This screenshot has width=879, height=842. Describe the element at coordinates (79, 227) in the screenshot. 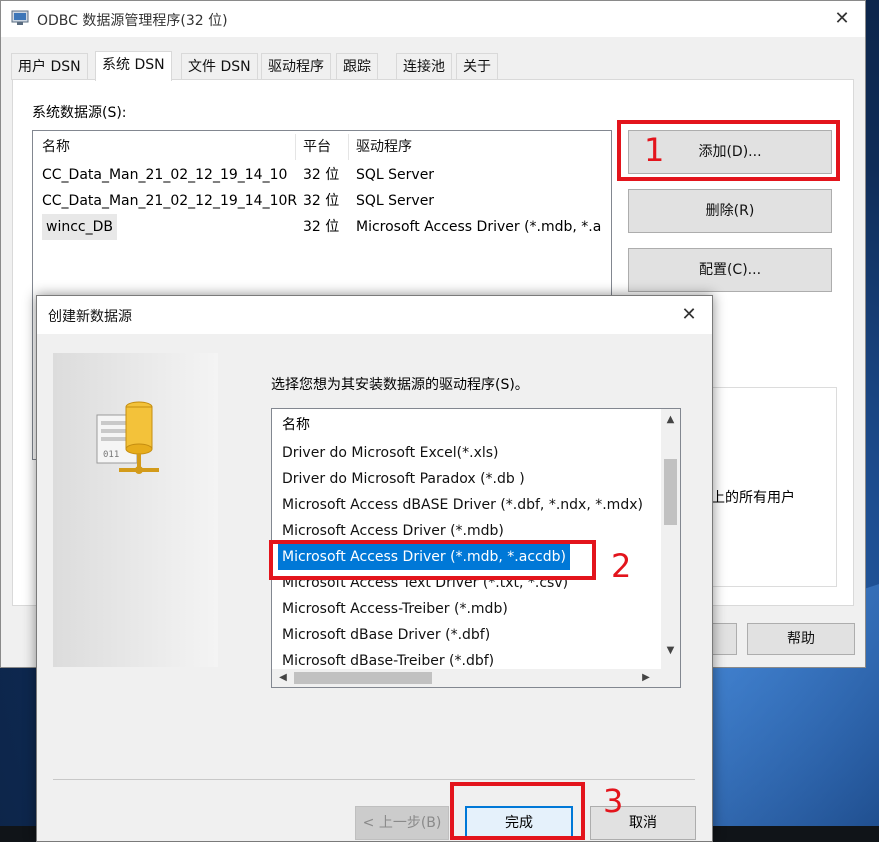

I see `dsn-name: wincc_DB` at that location.